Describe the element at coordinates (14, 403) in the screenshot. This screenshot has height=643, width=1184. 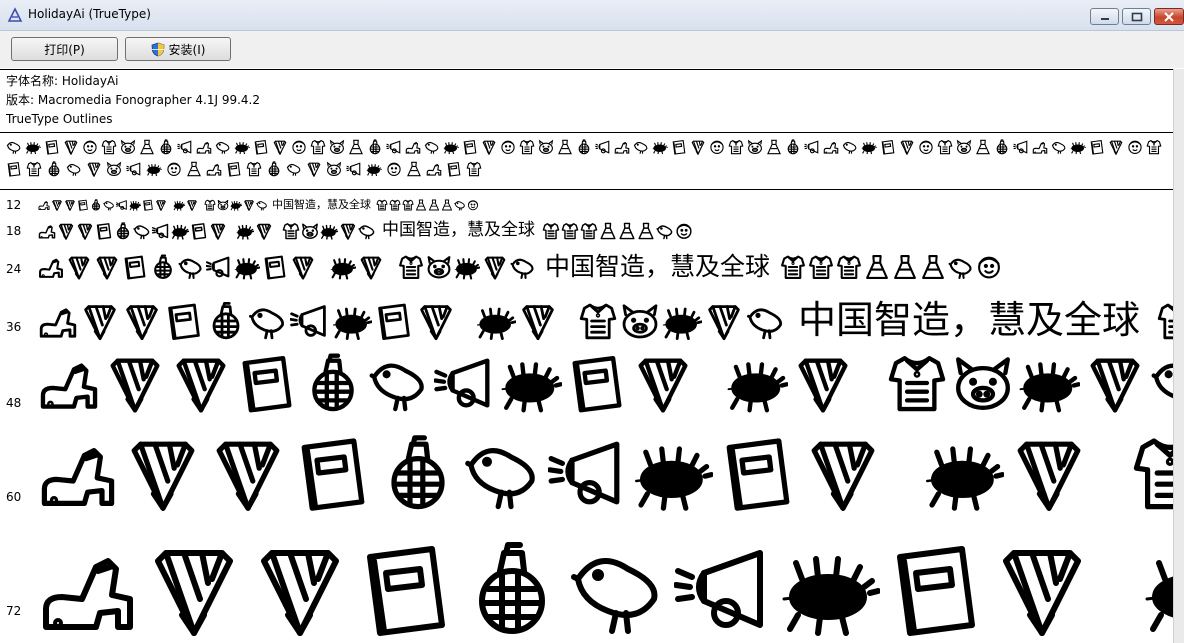
I see `sample-size-label: 48` at that location.